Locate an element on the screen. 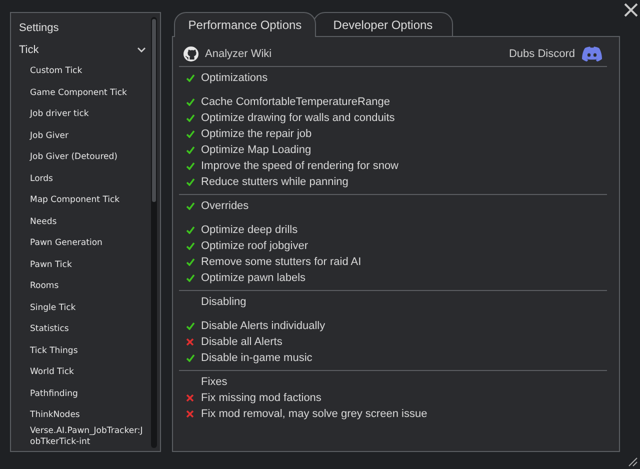 The width and height of the screenshot is (640, 469). option-label: Disable Alerts individually is located at coordinates (263, 326).